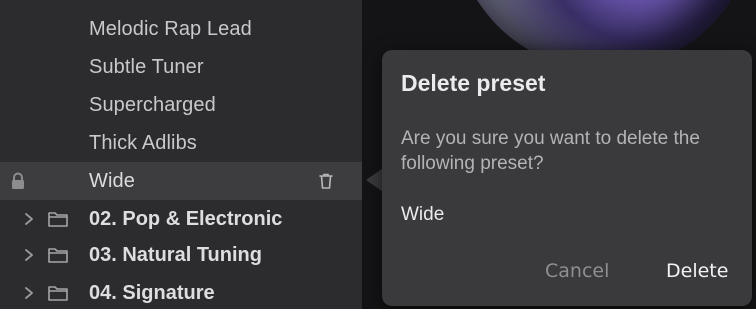 Image resolution: width=756 pixels, height=309 pixels. I want to click on preset-item-label: Thick Adlibs, so click(143, 142).